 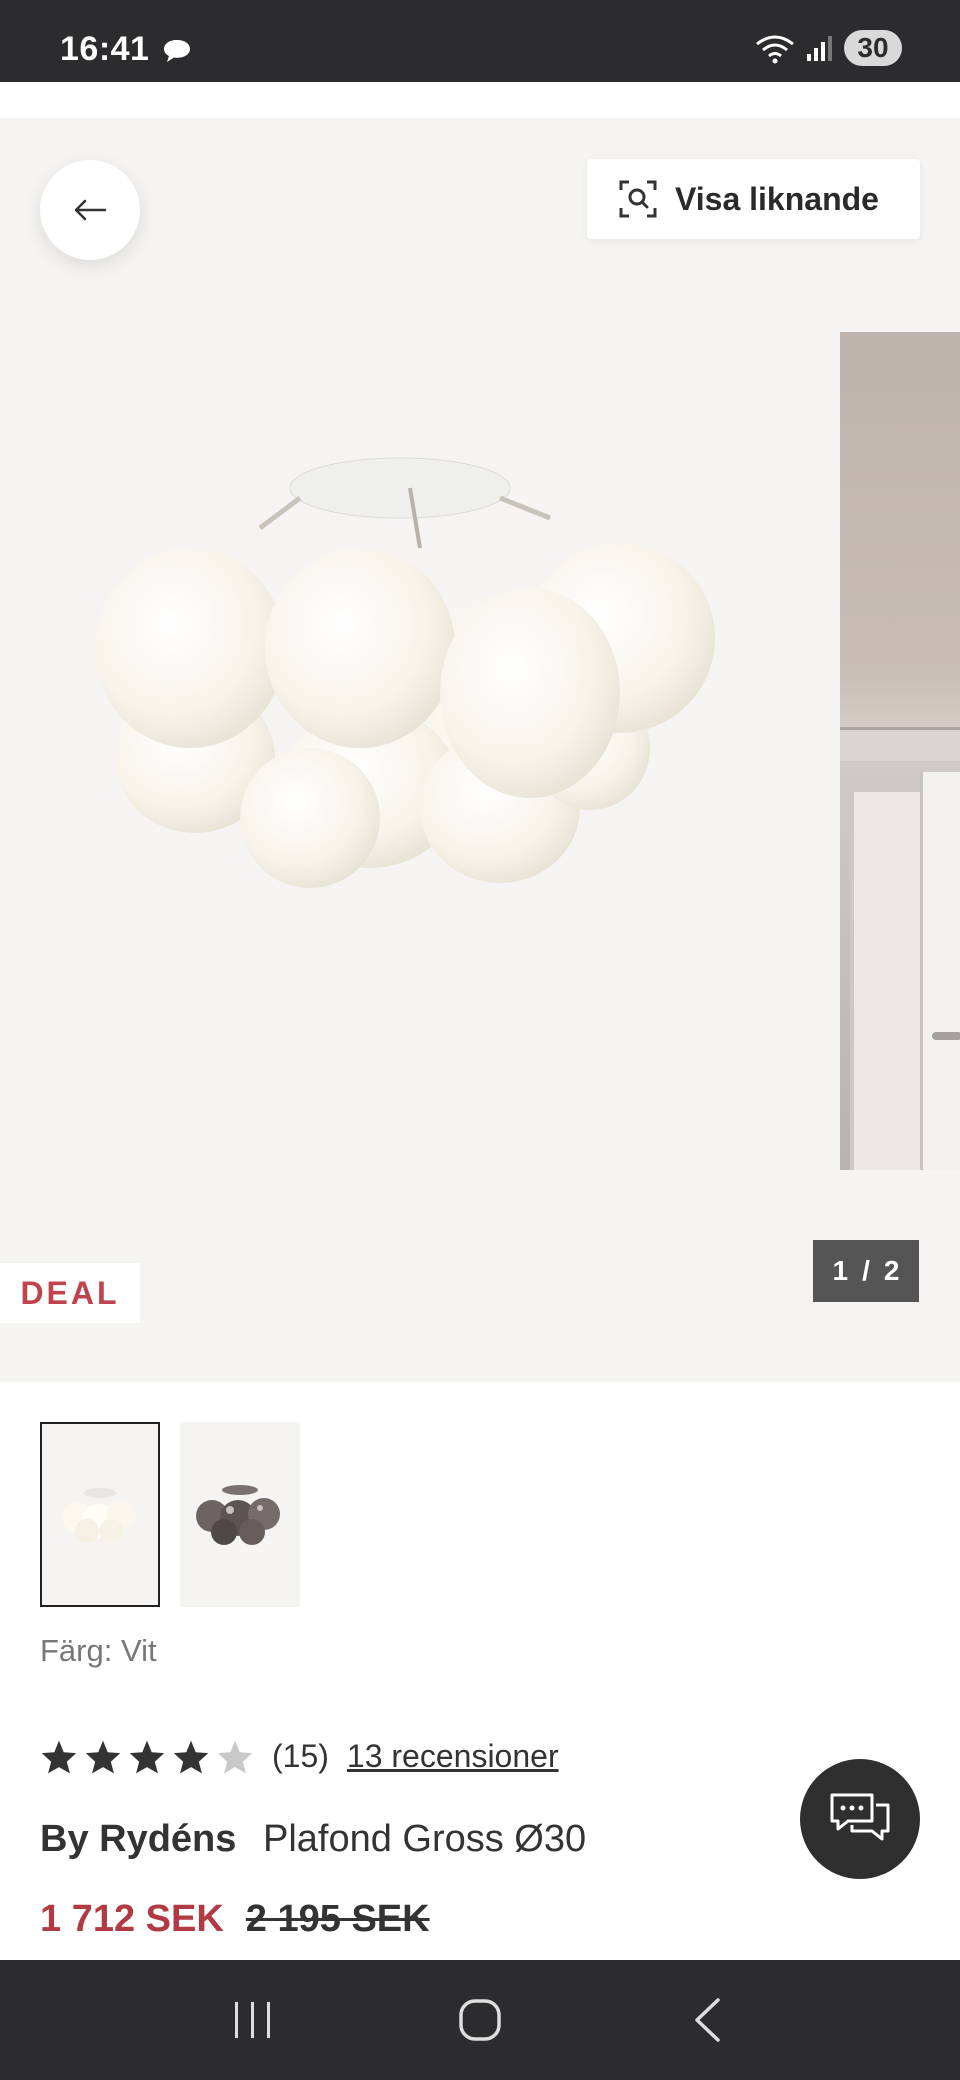 I want to click on current-price: 1 712 SEK, so click(x=132, y=1919).